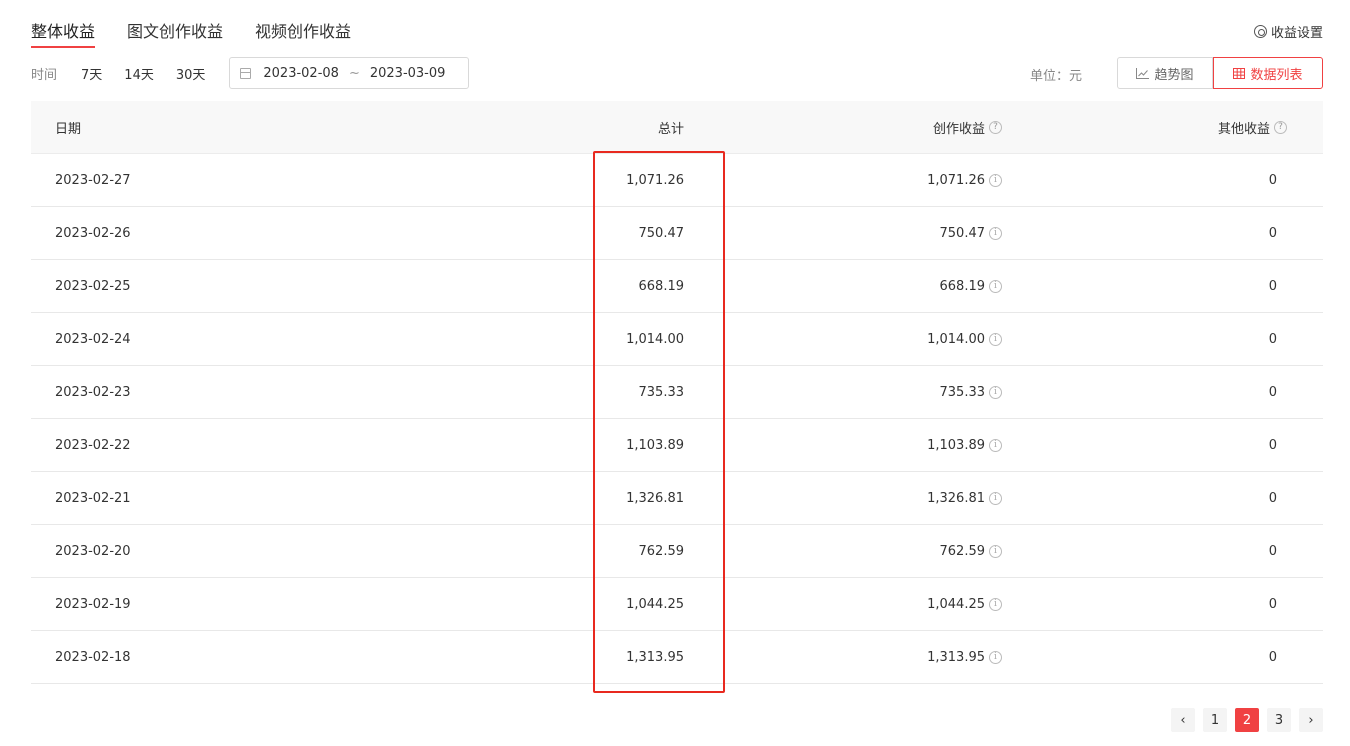 This screenshot has height=746, width=1350. What do you see at coordinates (843, 498) in the screenshot?
I see `row-creation-earnings: 1,326.81 i` at bounding box center [843, 498].